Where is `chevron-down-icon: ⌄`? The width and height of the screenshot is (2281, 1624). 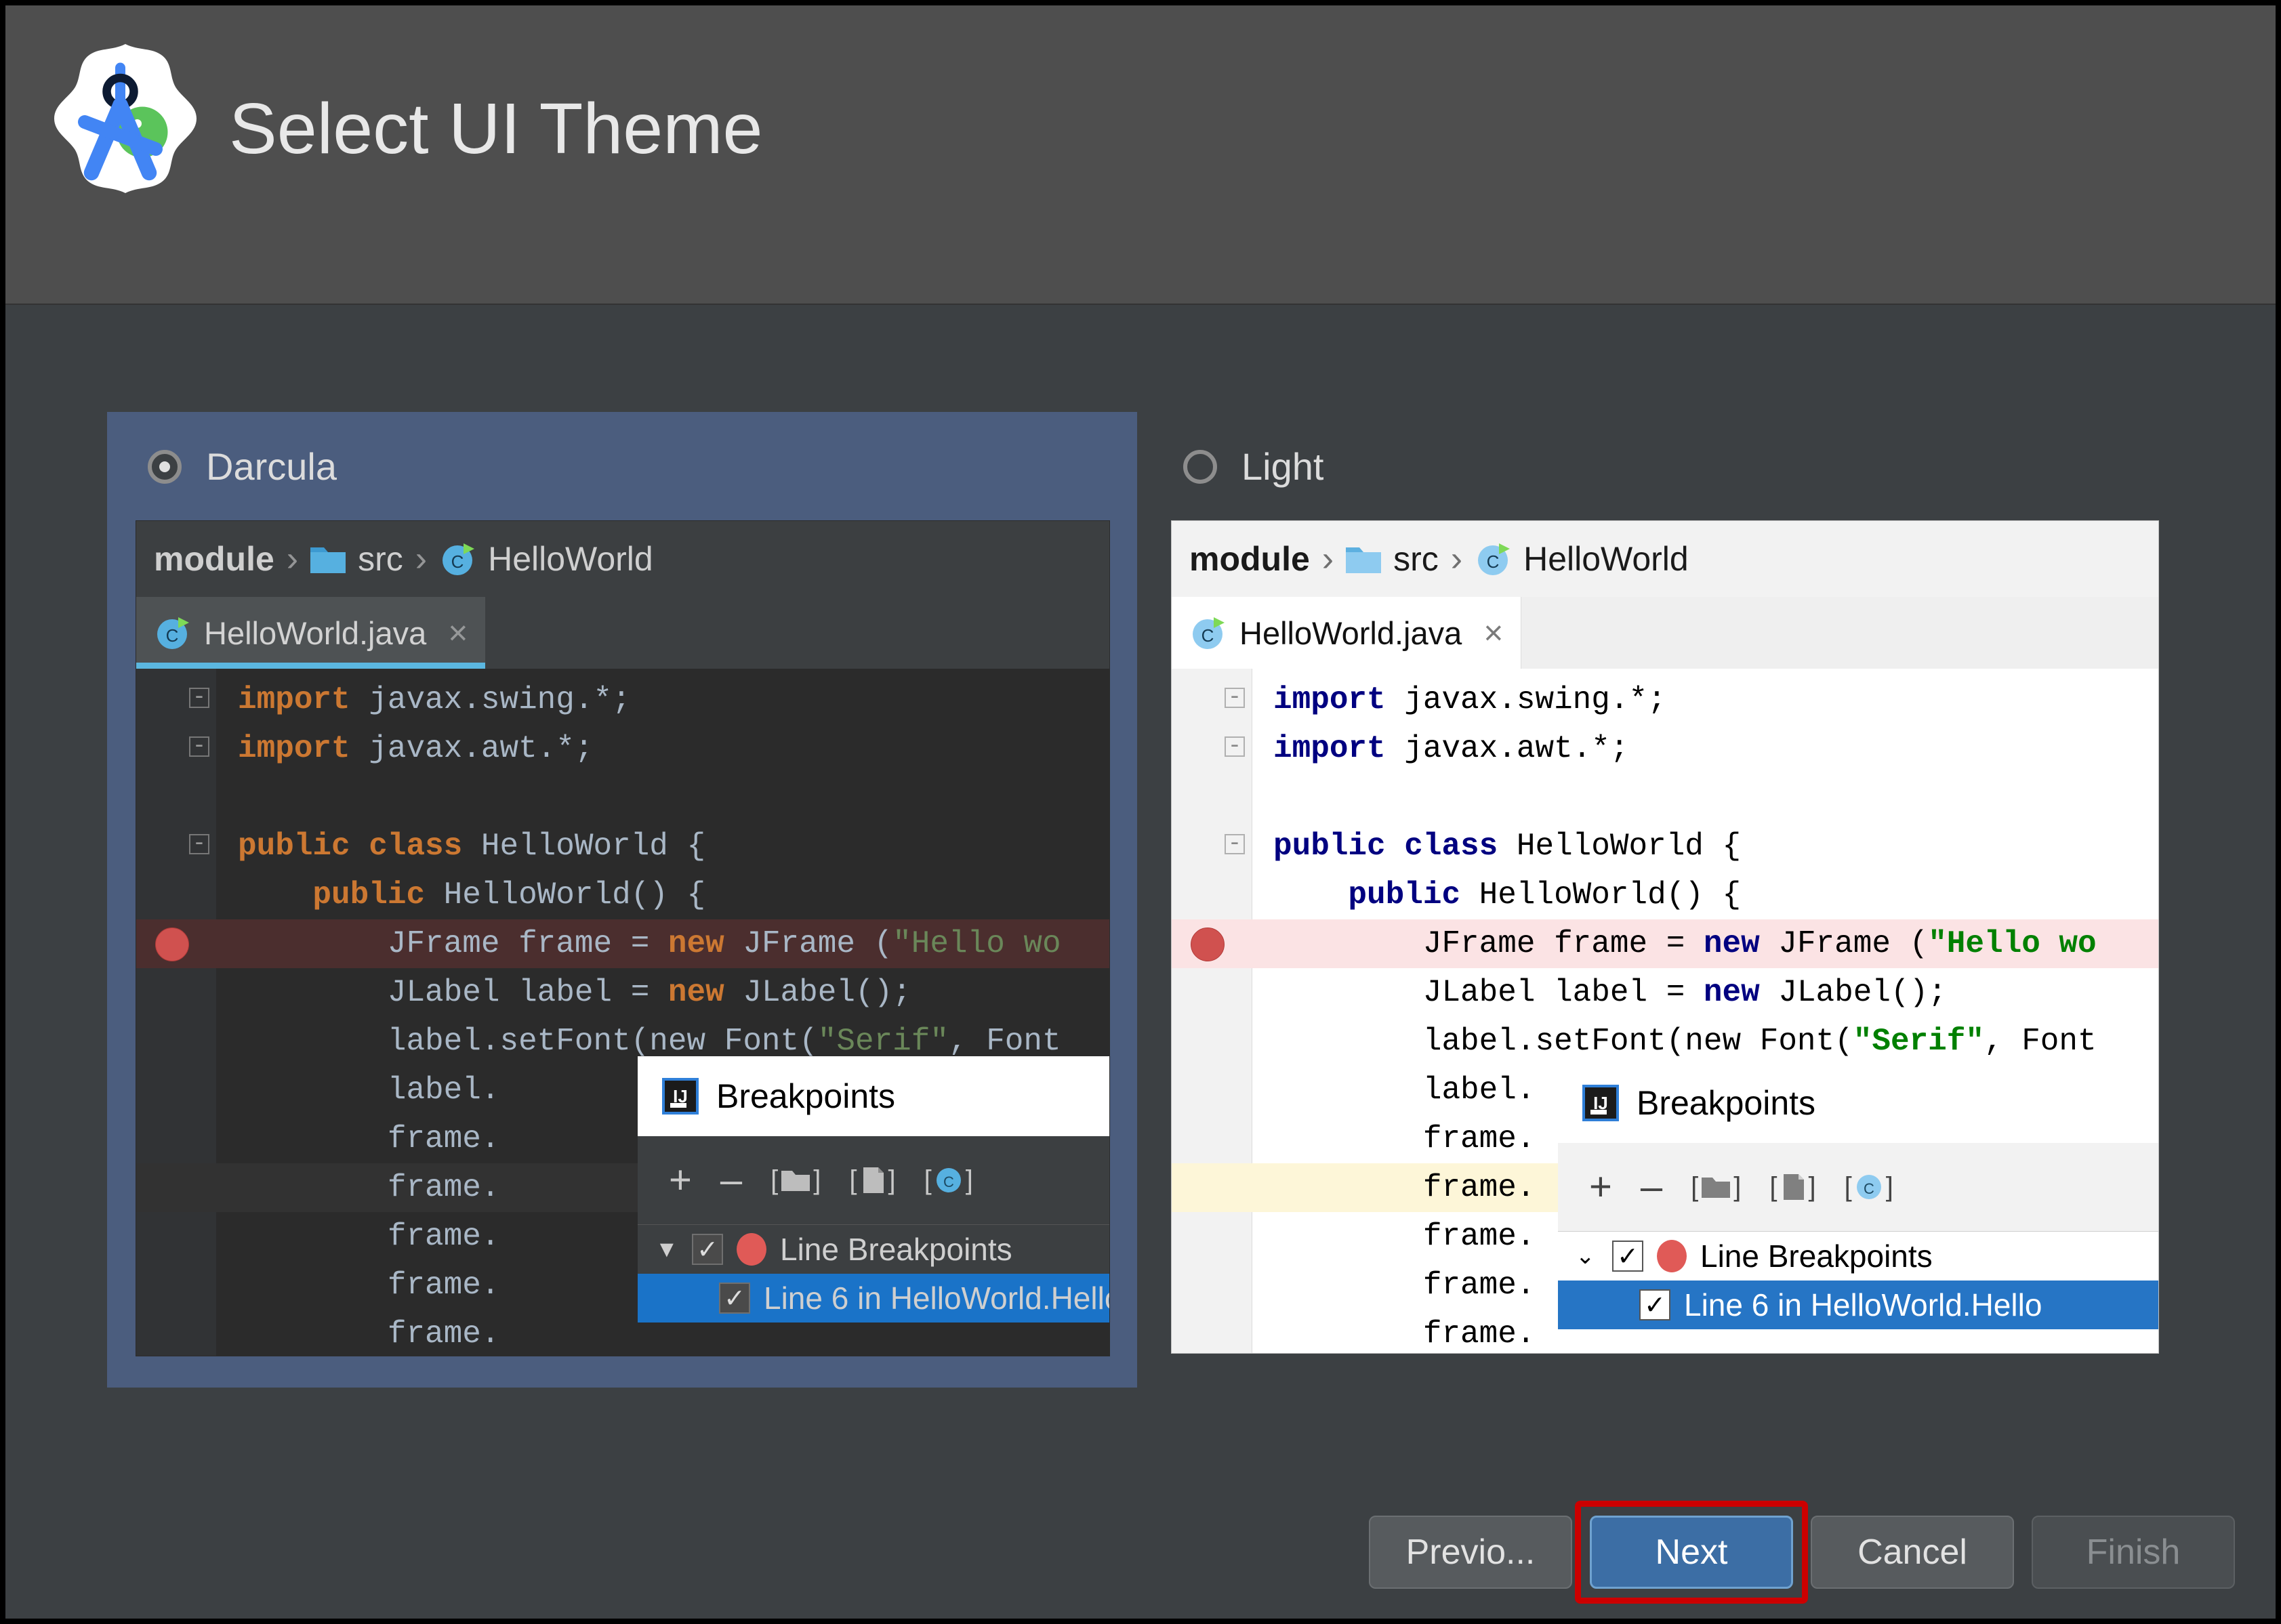 chevron-down-icon: ⌄ is located at coordinates (1587, 1256).